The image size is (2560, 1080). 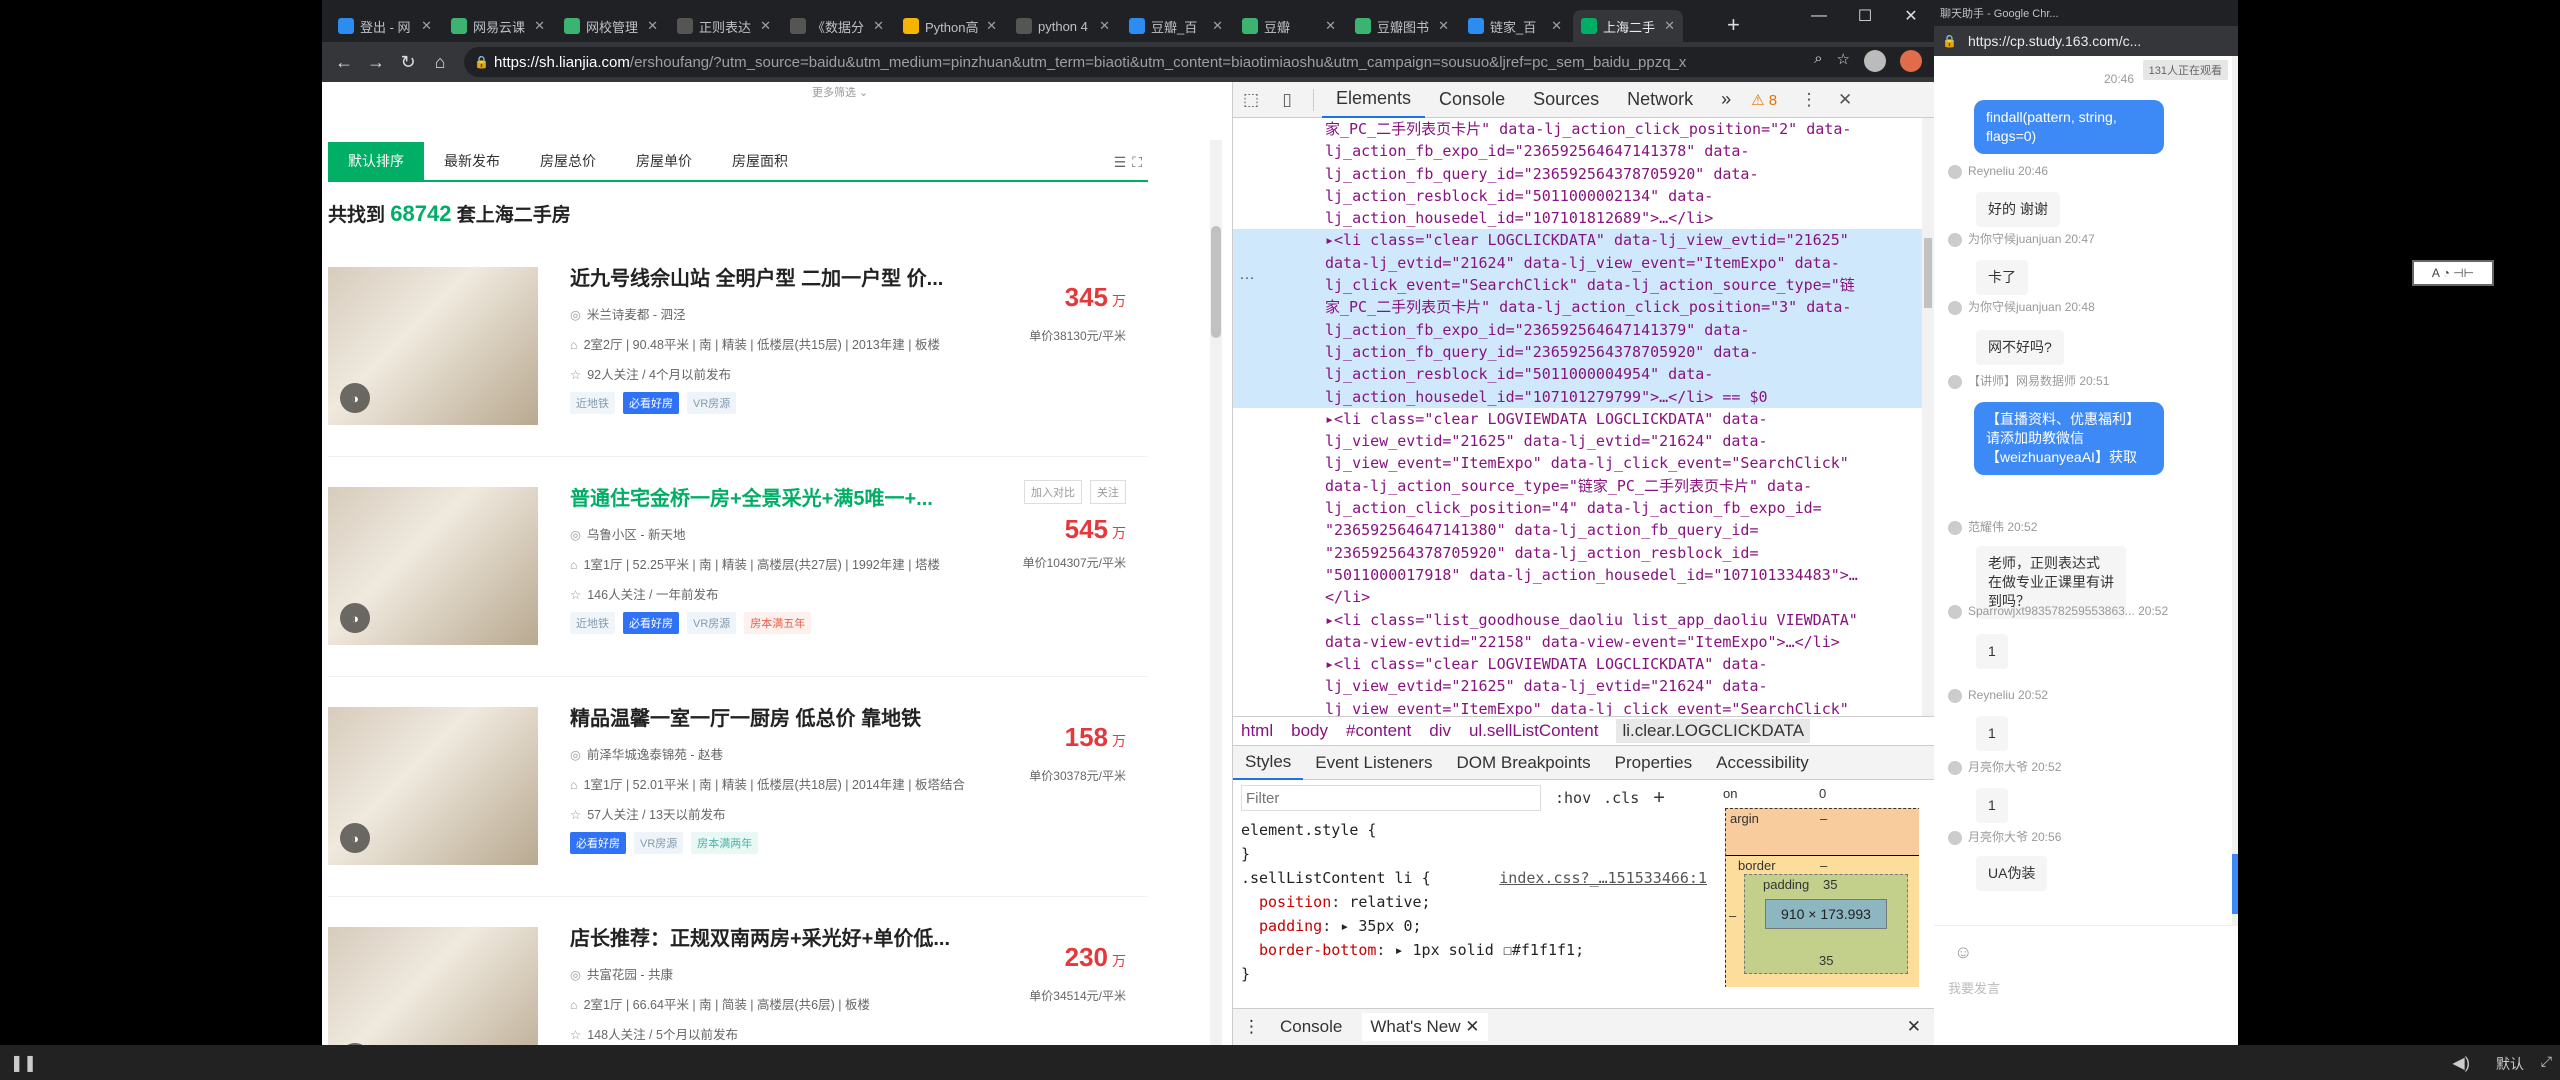 I want to click on breadcrumb-item: body, so click(x=1309, y=731).